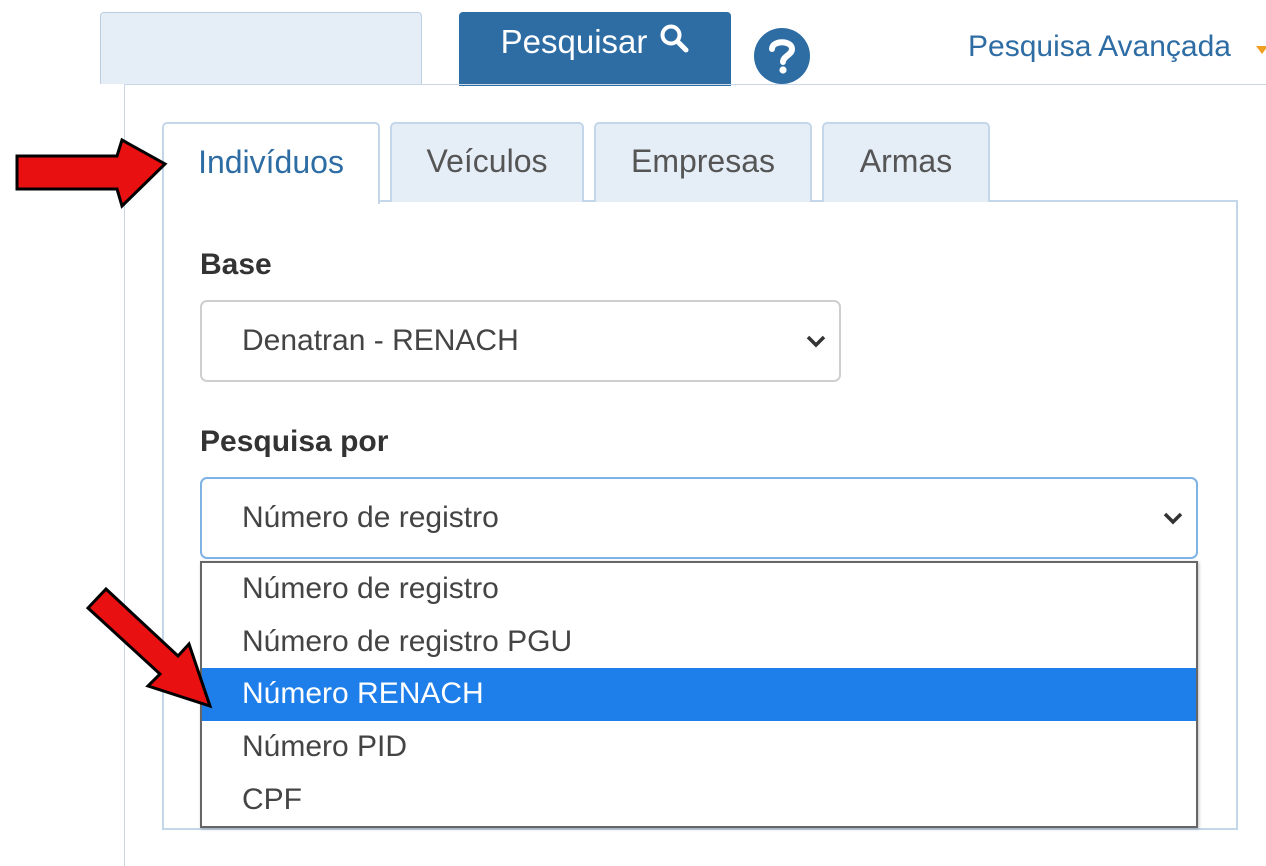 The image size is (1266, 866). I want to click on tab-label: Armas, so click(906, 160).